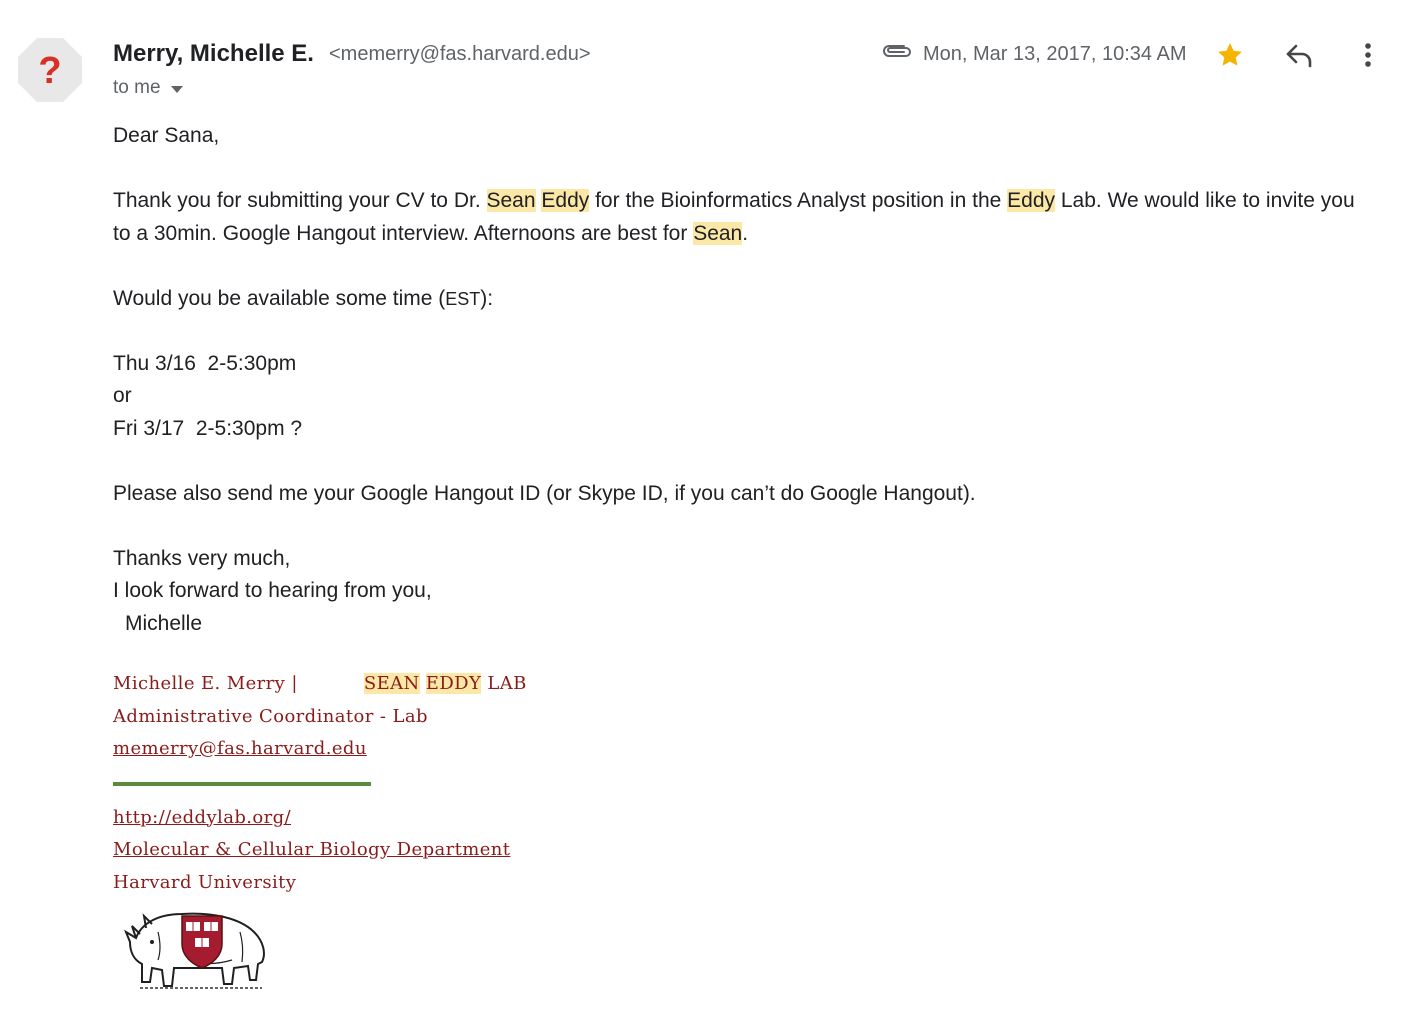 The image size is (1406, 1026). What do you see at coordinates (507, 683) in the screenshot?
I see `text: LAB` at bounding box center [507, 683].